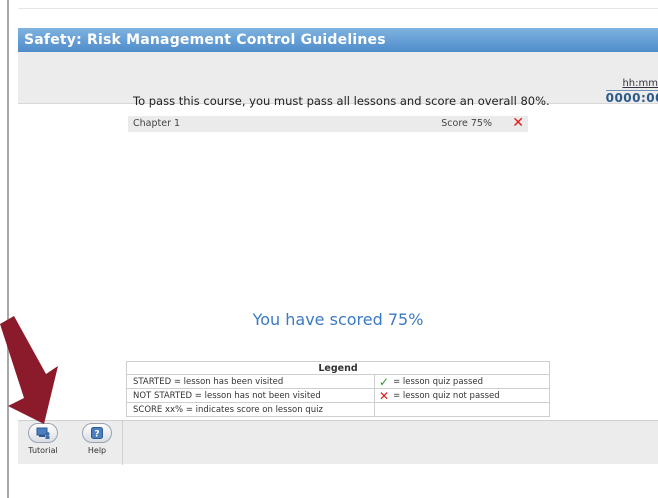 The height and width of the screenshot is (498, 658). I want to click on top-border-line, so click(338, 8).